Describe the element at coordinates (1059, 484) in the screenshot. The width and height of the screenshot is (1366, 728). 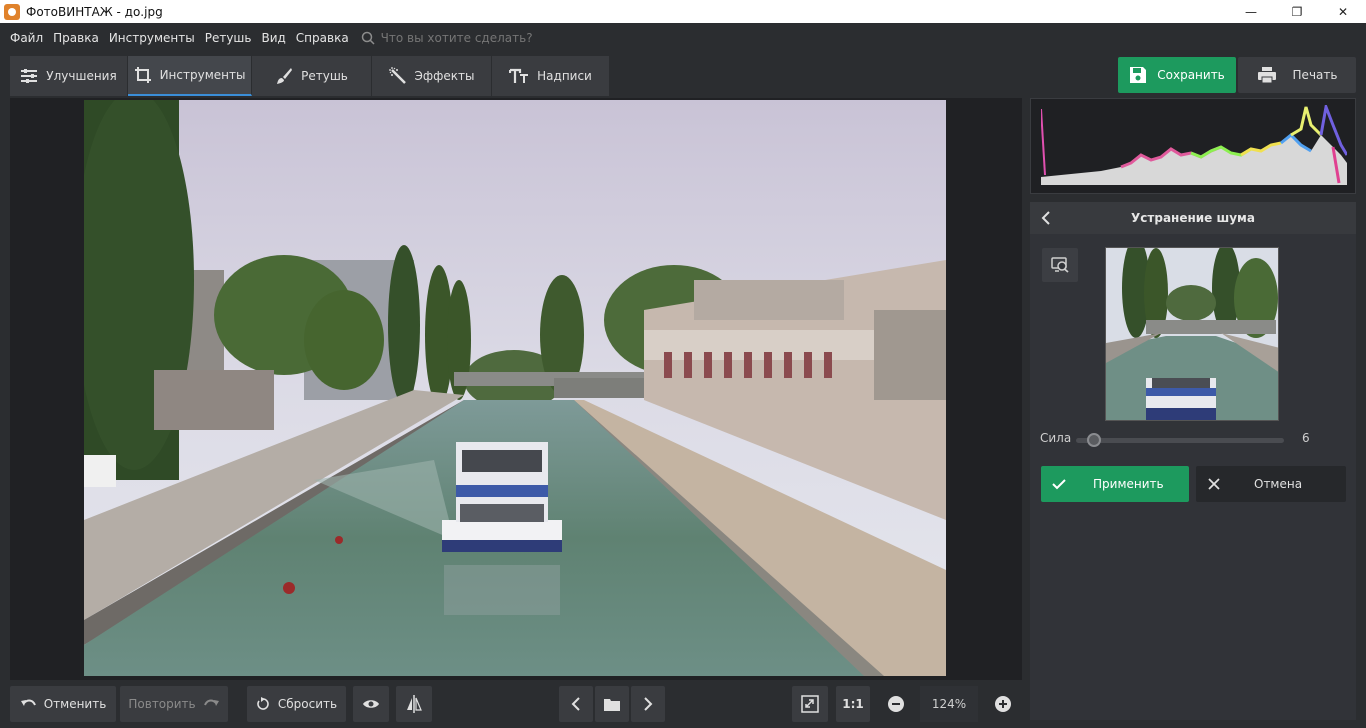
I see `check-icon` at that location.